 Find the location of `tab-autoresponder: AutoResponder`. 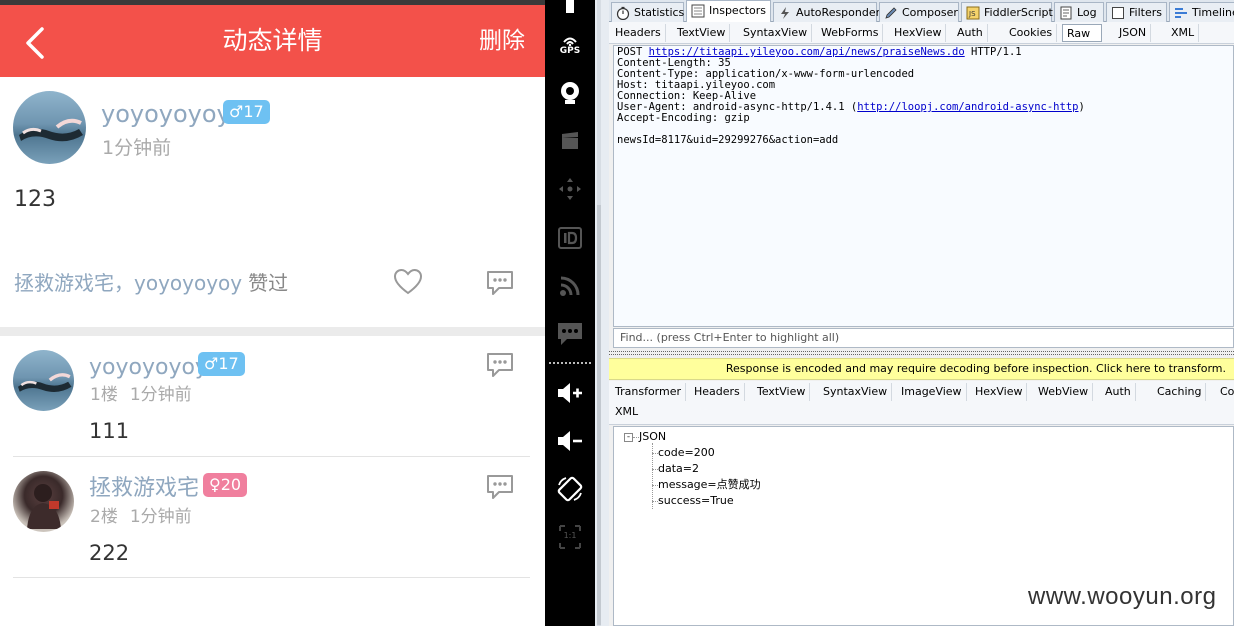

tab-autoresponder: AutoResponder is located at coordinates (826, 12).